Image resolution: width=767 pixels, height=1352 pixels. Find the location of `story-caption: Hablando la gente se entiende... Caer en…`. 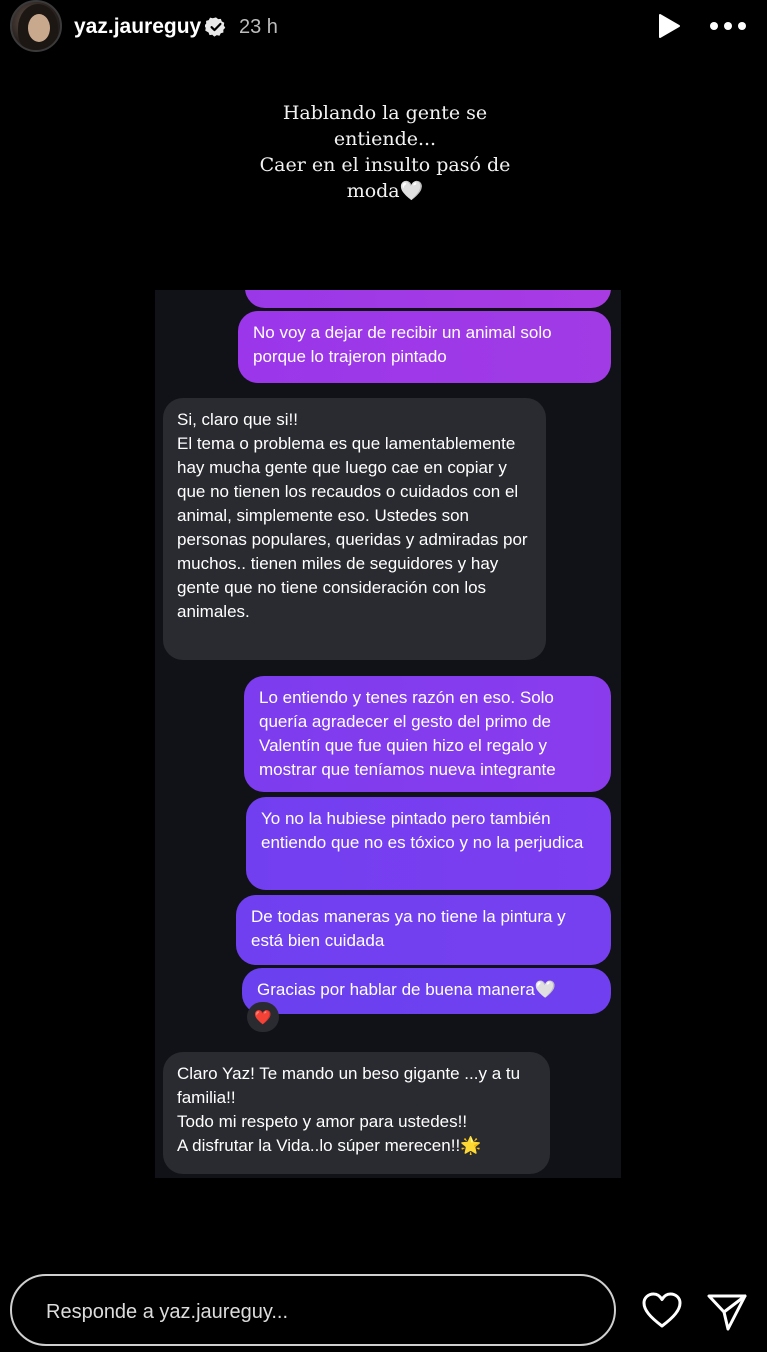

story-caption: Hablando la gente se entiende... Caer en… is located at coordinates (385, 152).